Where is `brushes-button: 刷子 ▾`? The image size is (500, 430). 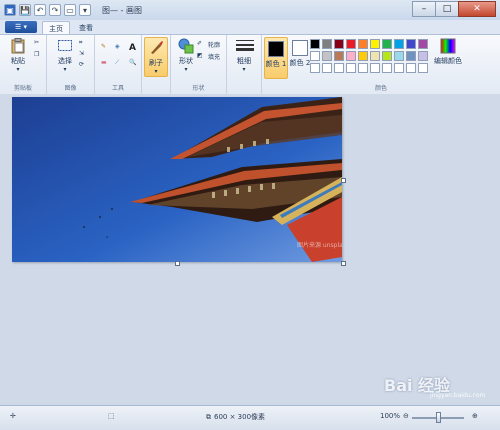
brushes-button: 刷子 ▾ is located at coordinates (156, 57).